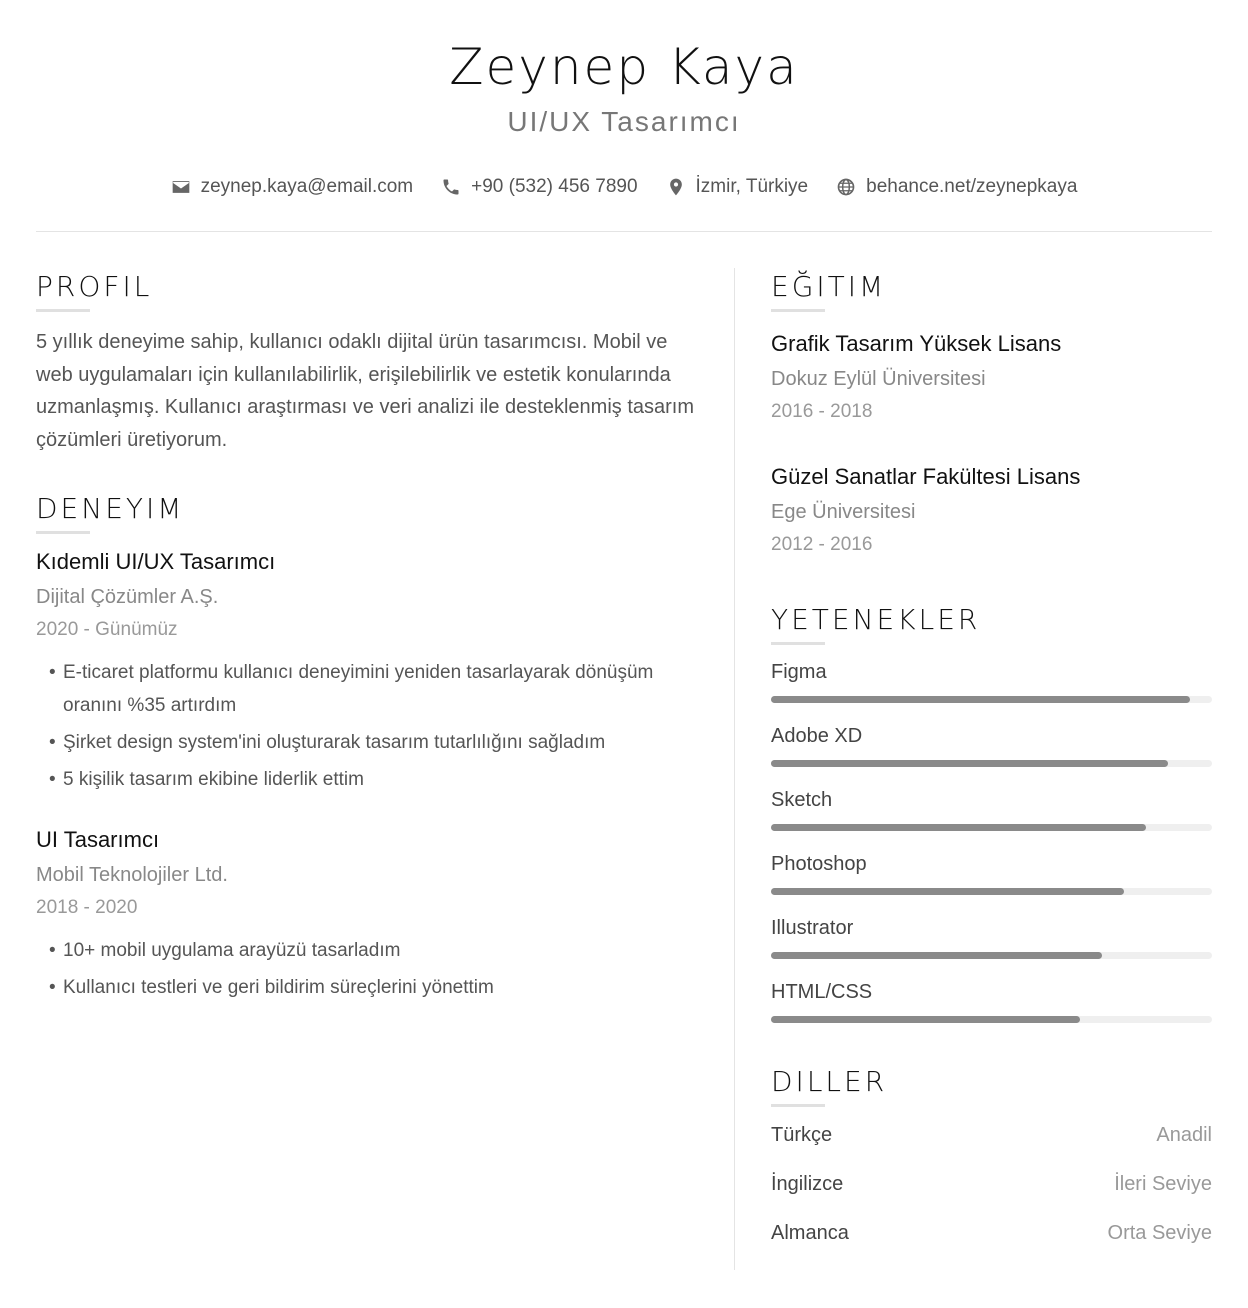  I want to click on section-title-profile: PROFIL, so click(94, 286).